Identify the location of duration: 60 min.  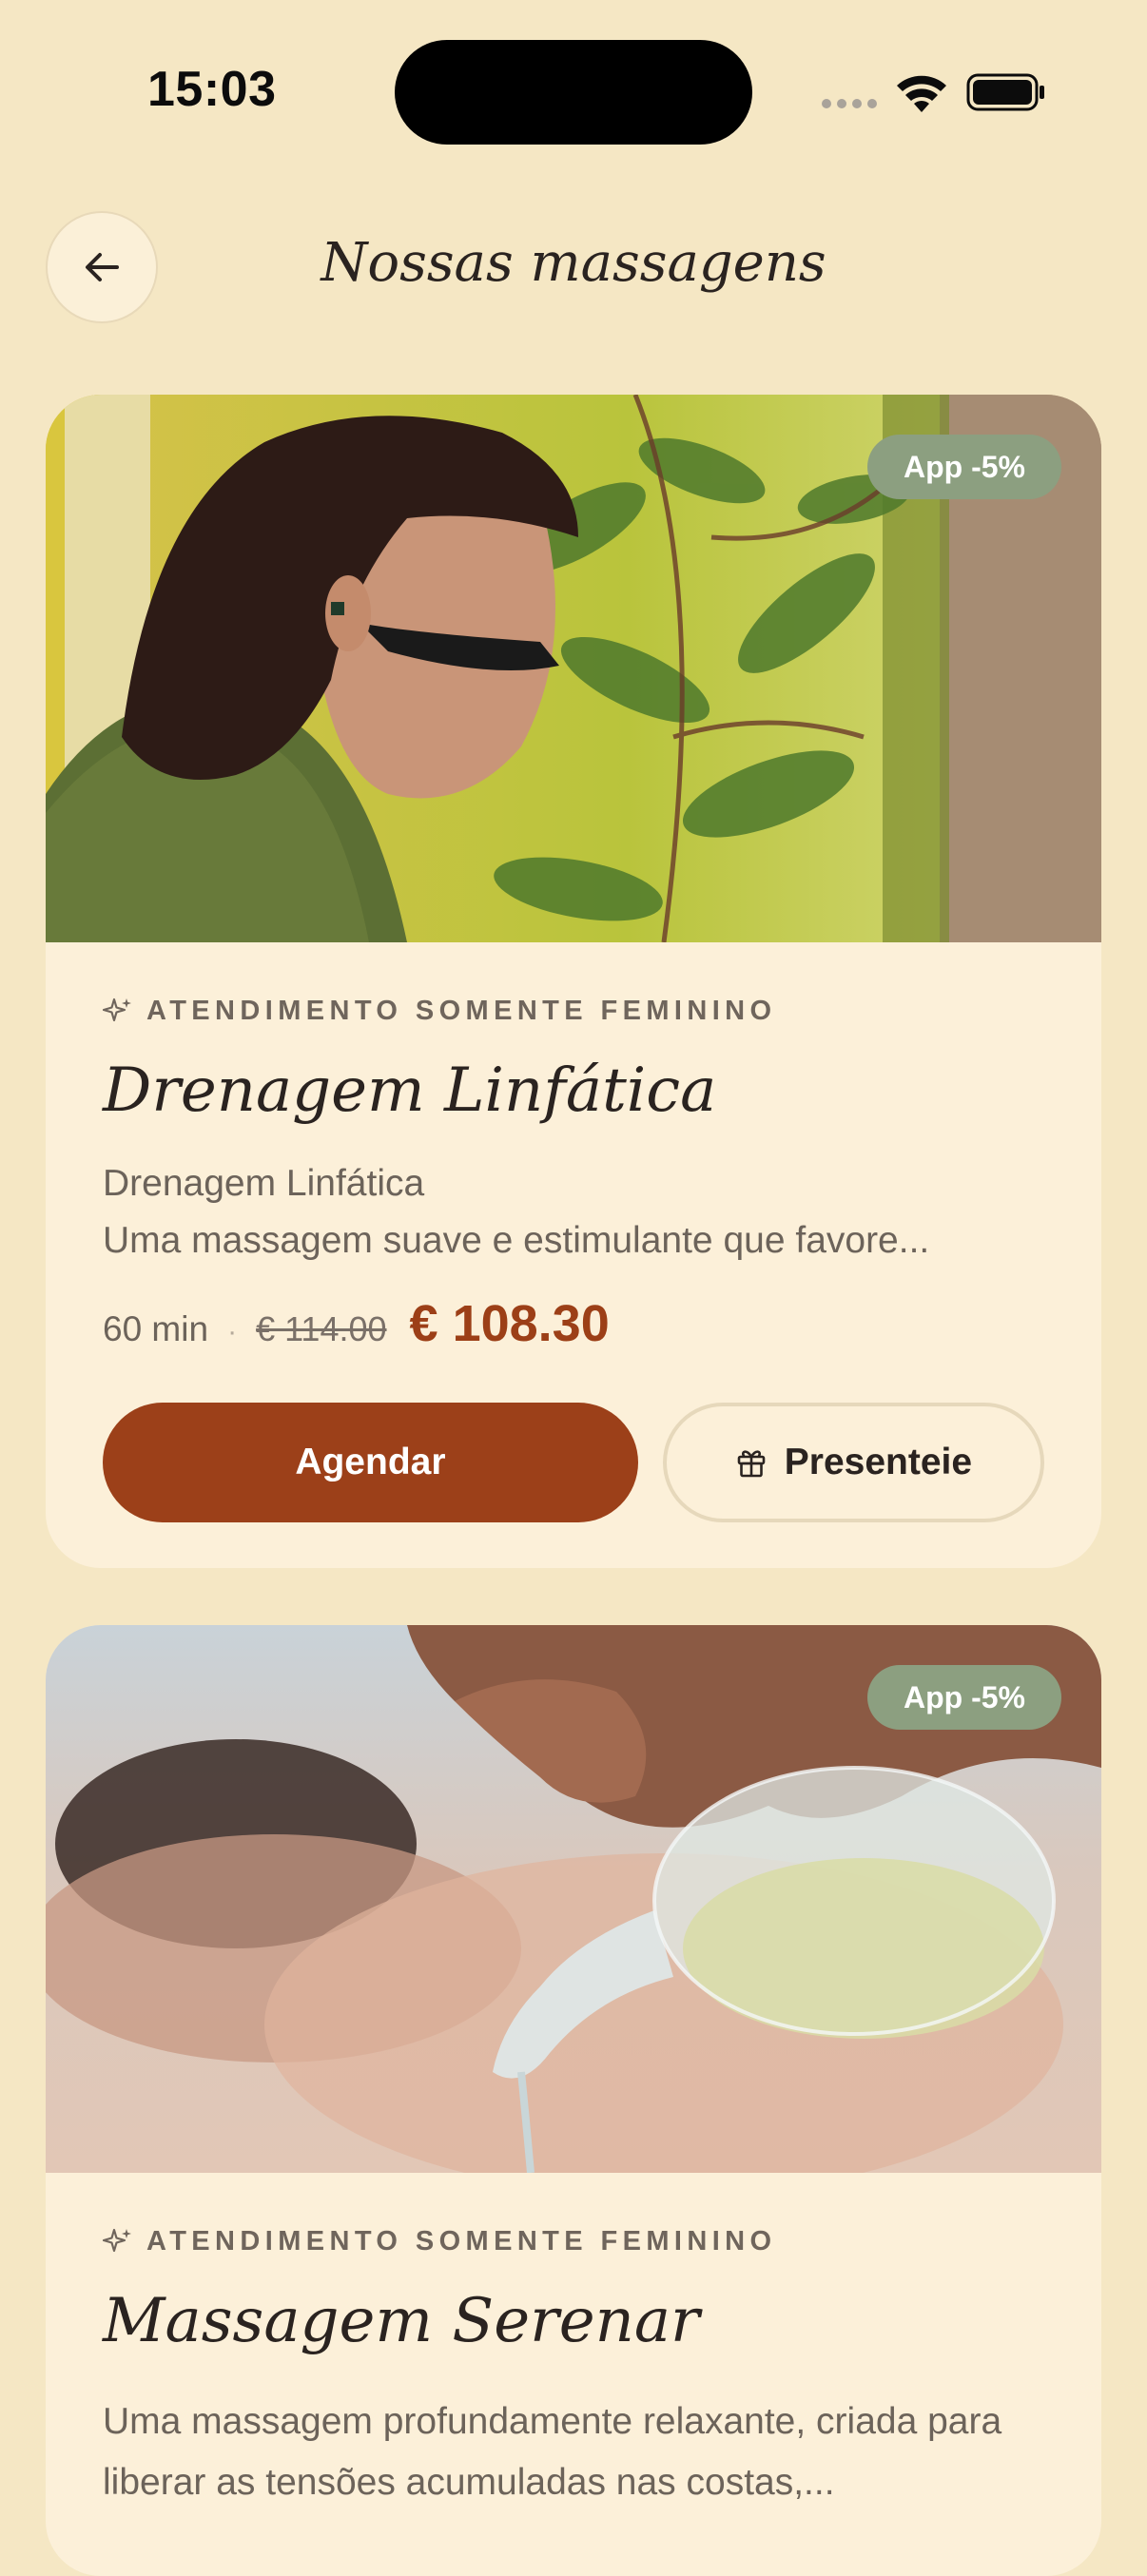
(156, 1328).